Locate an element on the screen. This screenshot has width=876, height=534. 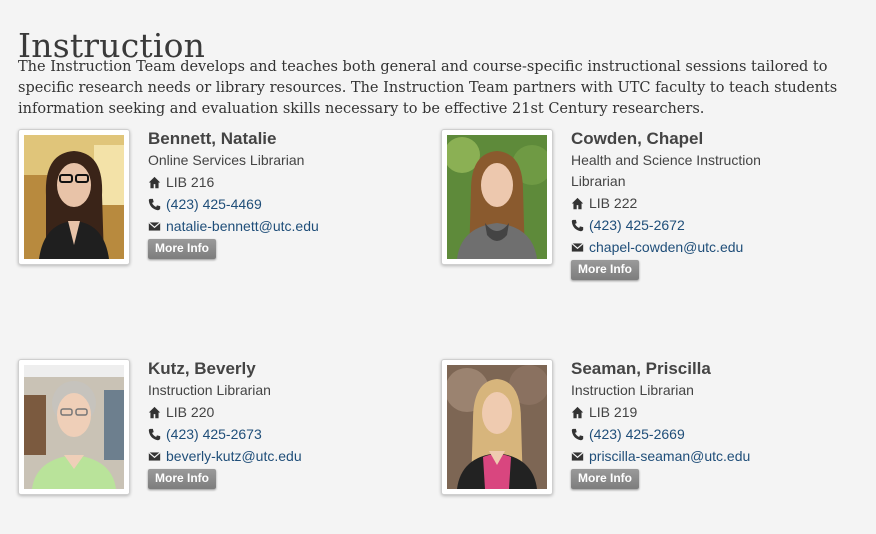
staff-email-link: priscilla-seaman@utc.edu is located at coordinates (669, 456).